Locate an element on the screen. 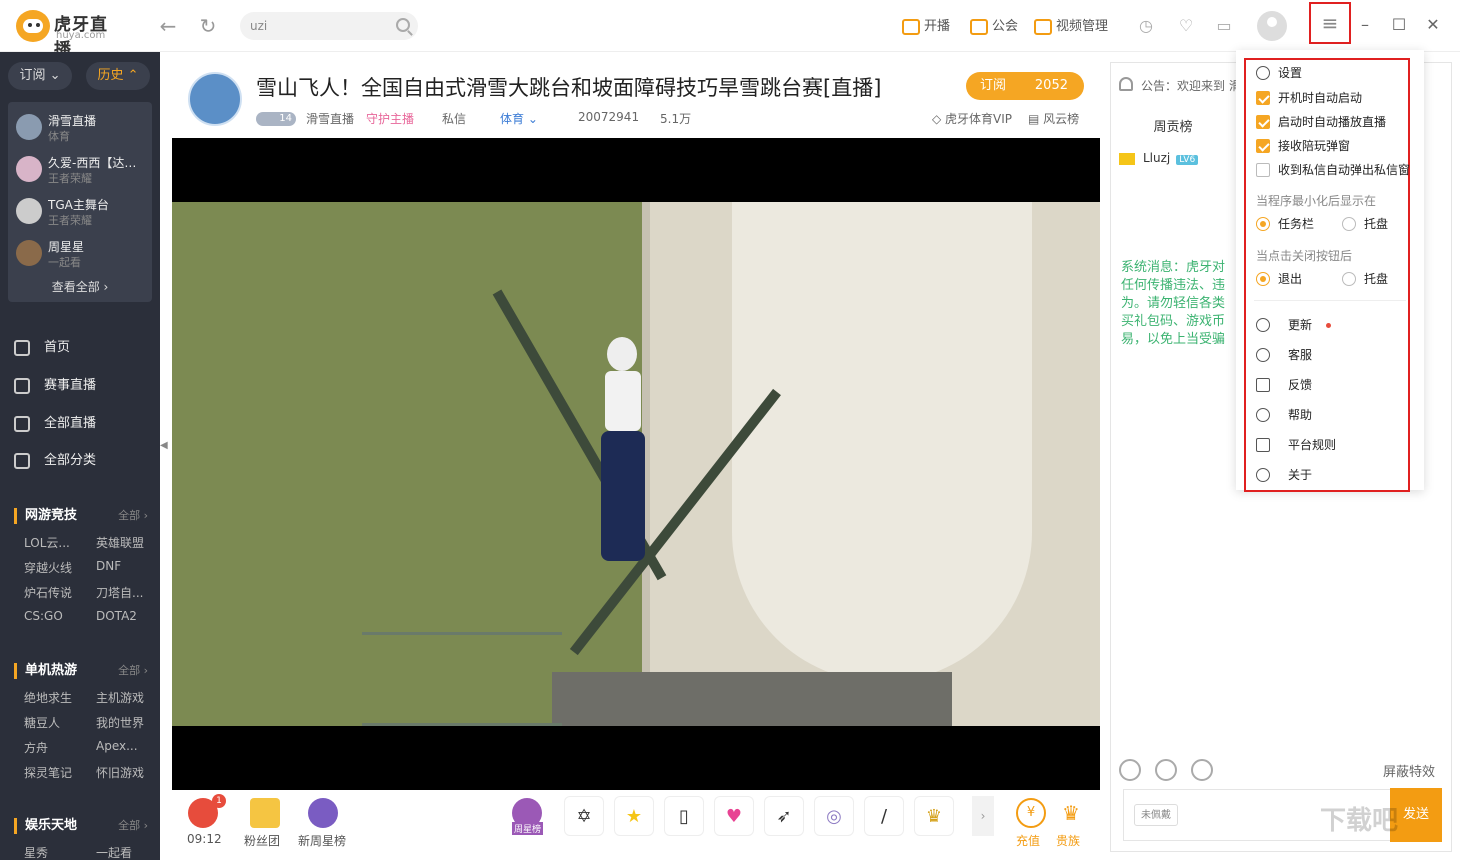 This screenshot has height=861, width=1460. category-link: DOTA2 is located at coordinates (116, 616).